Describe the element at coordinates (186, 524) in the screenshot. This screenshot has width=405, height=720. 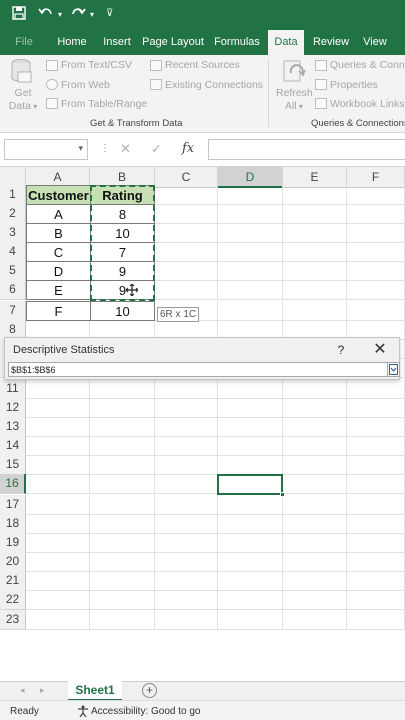
I see `cell-c18` at that location.